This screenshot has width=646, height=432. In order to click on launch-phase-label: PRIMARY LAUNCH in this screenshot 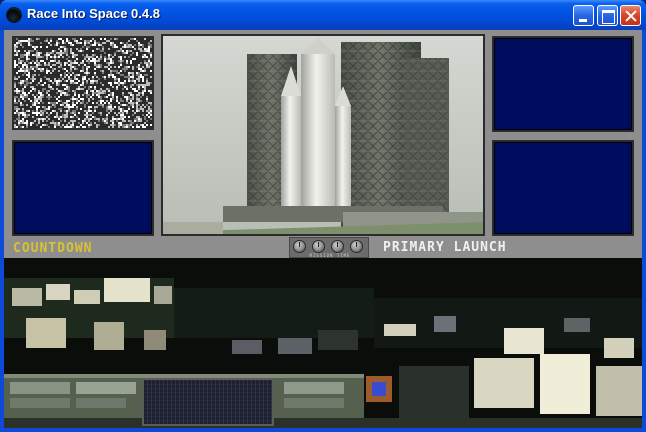, I will do `click(445, 247)`.